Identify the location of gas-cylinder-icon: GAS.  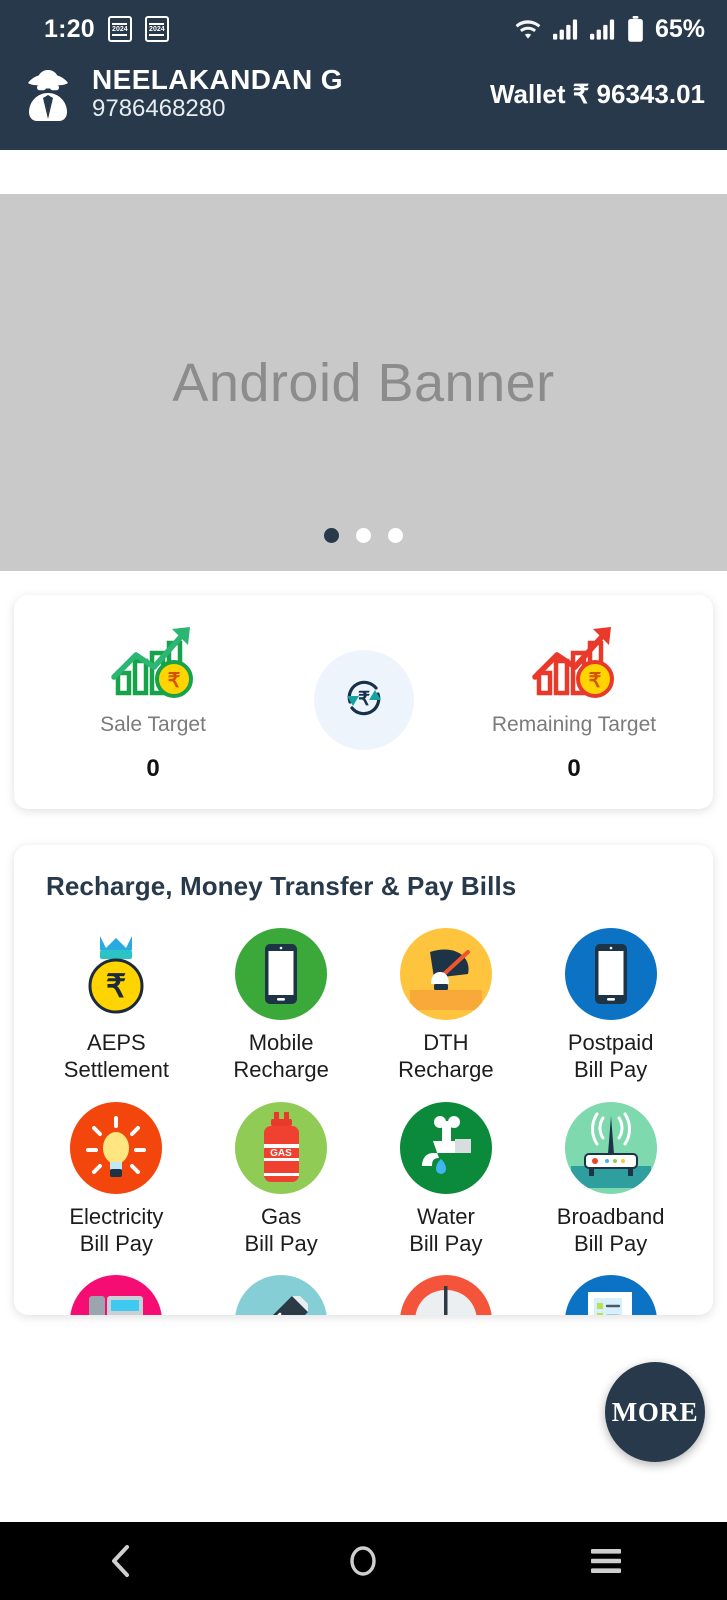
(281, 1147).